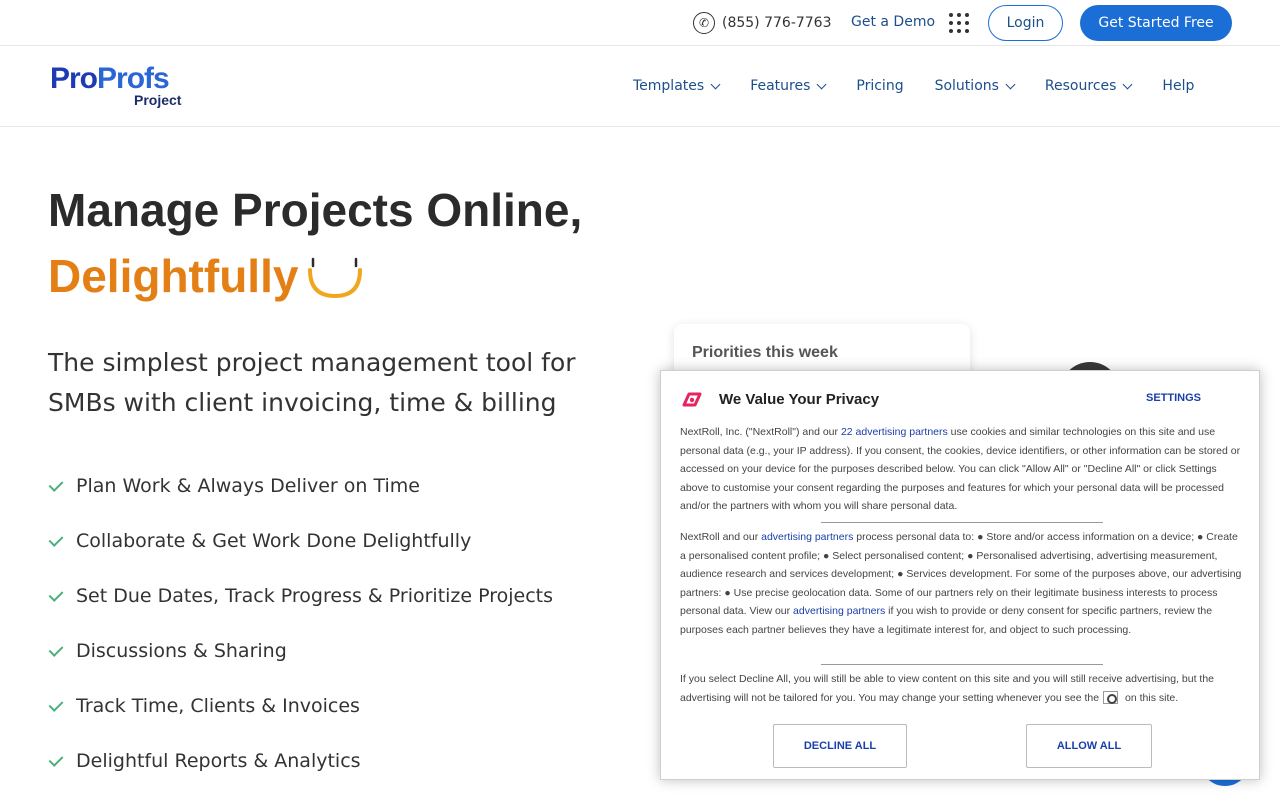 The height and width of the screenshot is (800, 1280). What do you see at coordinates (1173, 398) in the screenshot?
I see `settings-link: SETTINGS` at bounding box center [1173, 398].